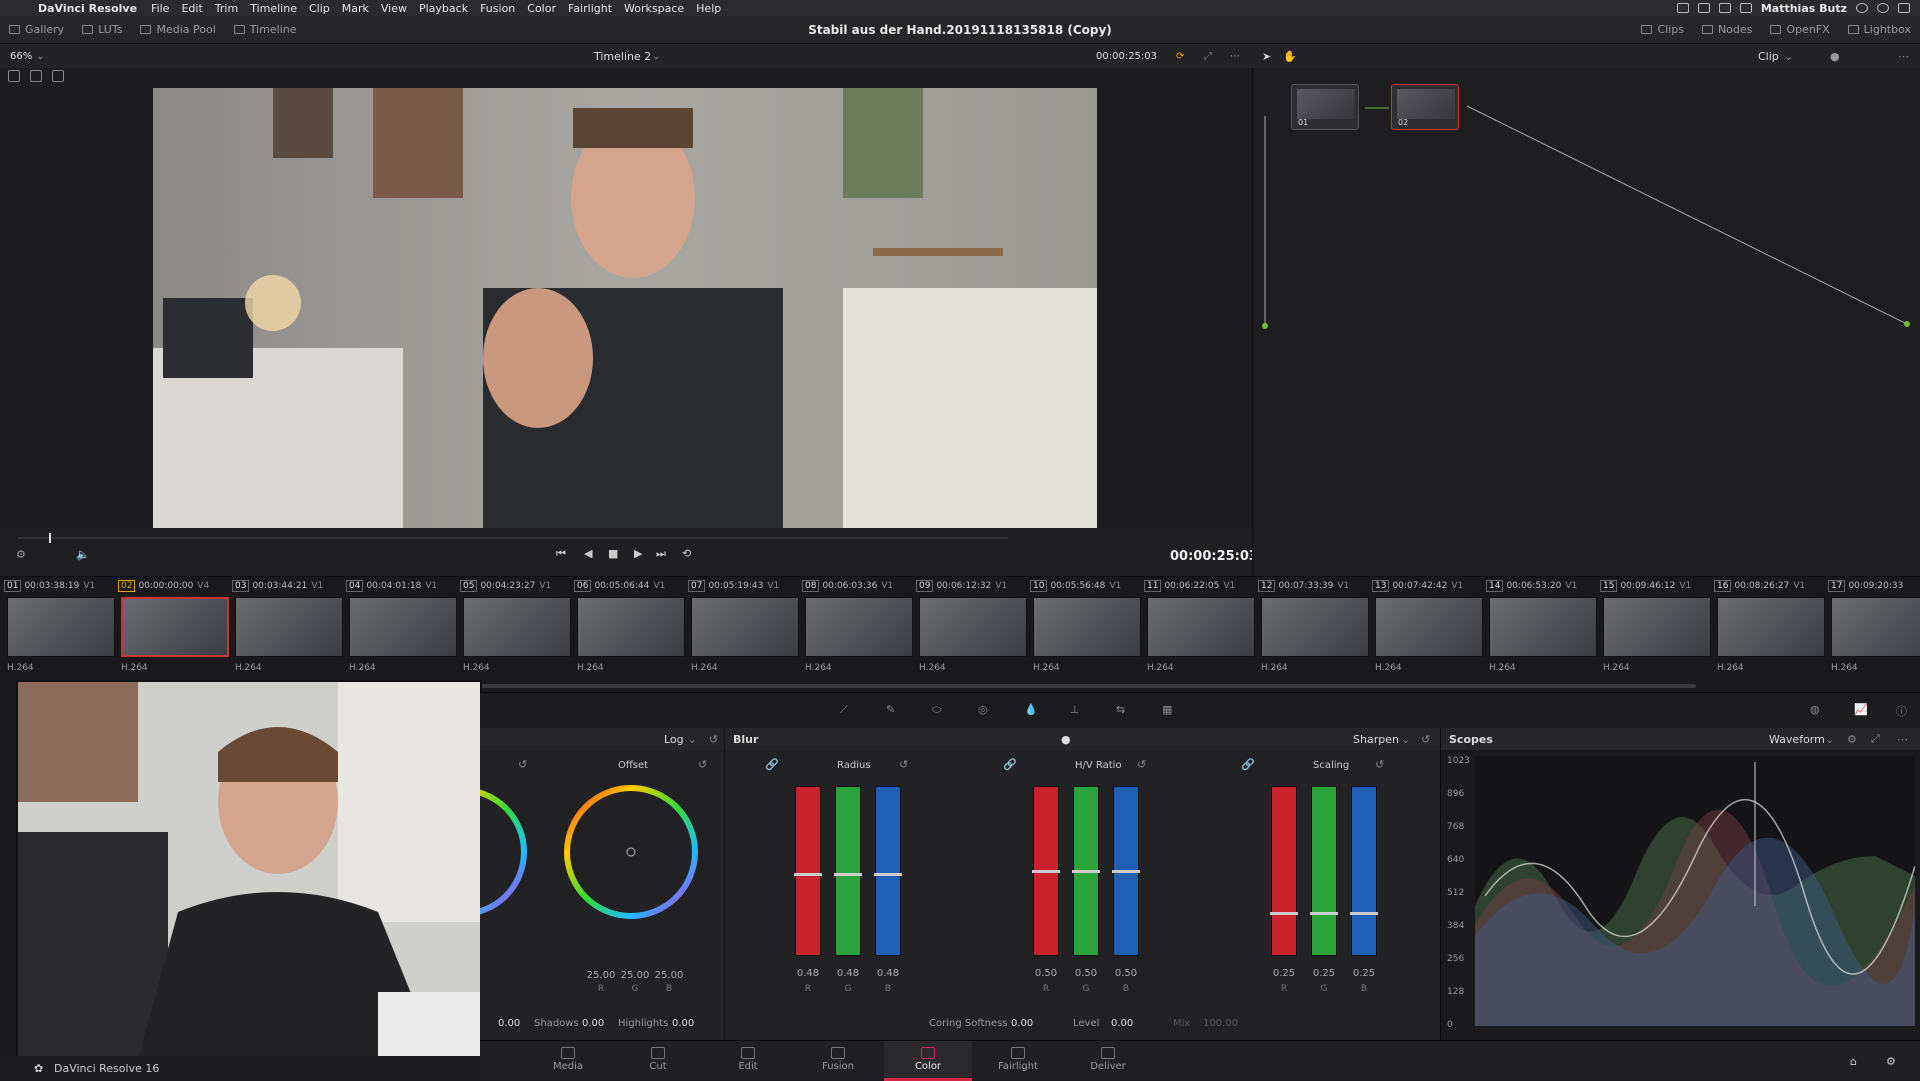  What do you see at coordinates (622, 56) in the screenshot?
I see `timeline-name: Timeline 2` at bounding box center [622, 56].